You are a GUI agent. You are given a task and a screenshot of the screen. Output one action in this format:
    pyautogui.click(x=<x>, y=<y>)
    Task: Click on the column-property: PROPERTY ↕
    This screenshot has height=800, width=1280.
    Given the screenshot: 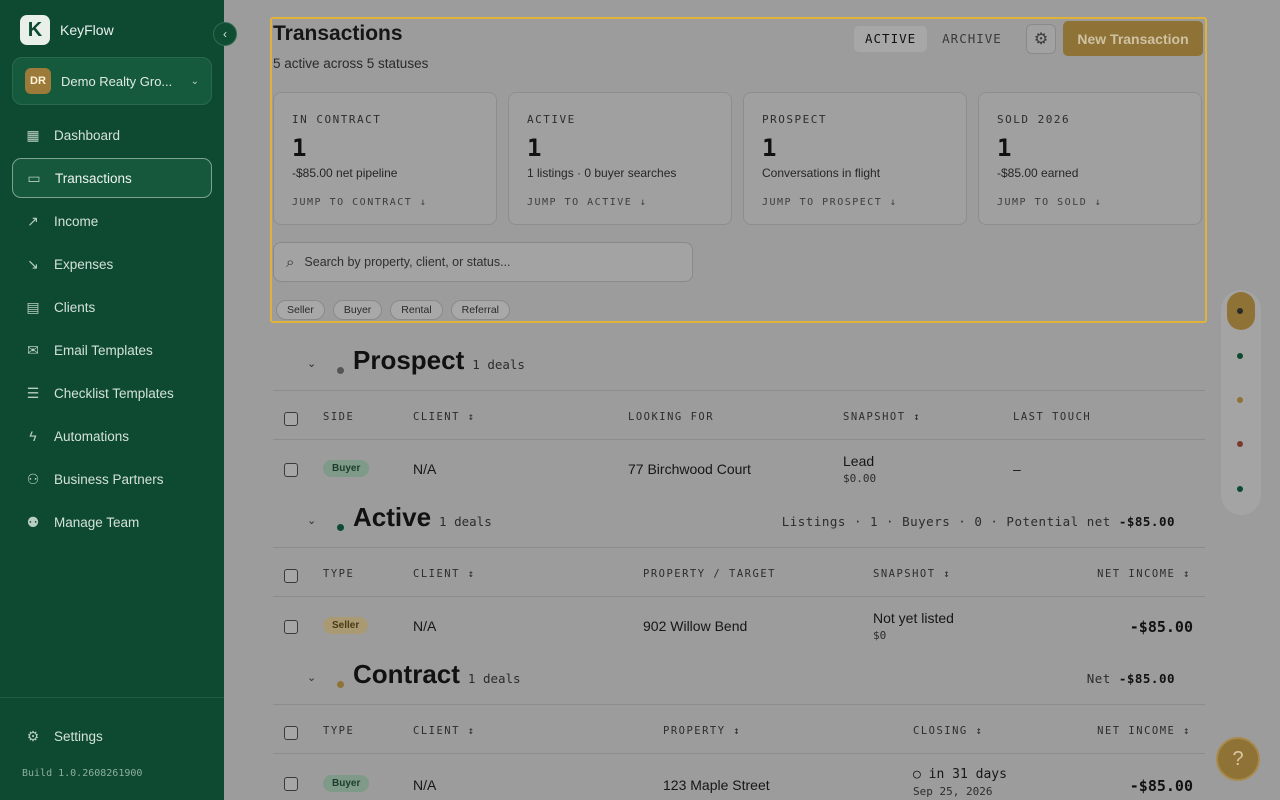 What is the action you would take?
    pyautogui.click(x=702, y=731)
    